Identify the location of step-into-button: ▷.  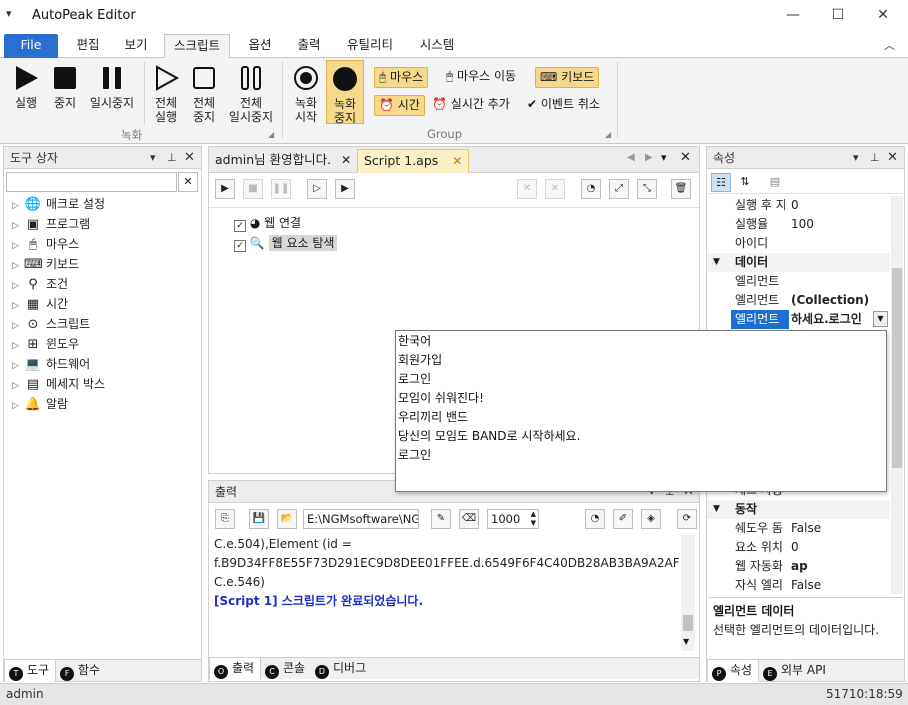
(317, 189).